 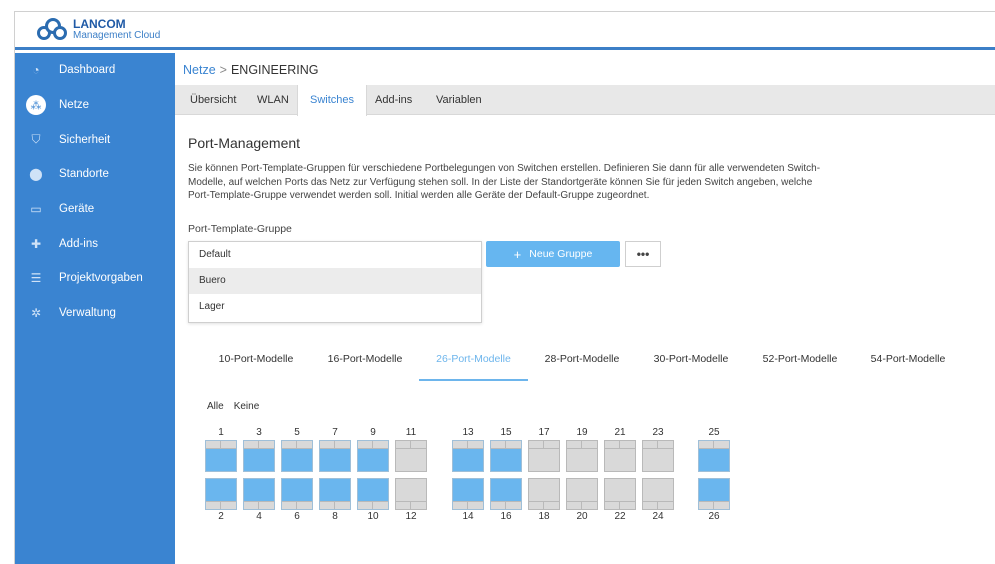 I want to click on port-15-toggle, so click(x=506, y=456).